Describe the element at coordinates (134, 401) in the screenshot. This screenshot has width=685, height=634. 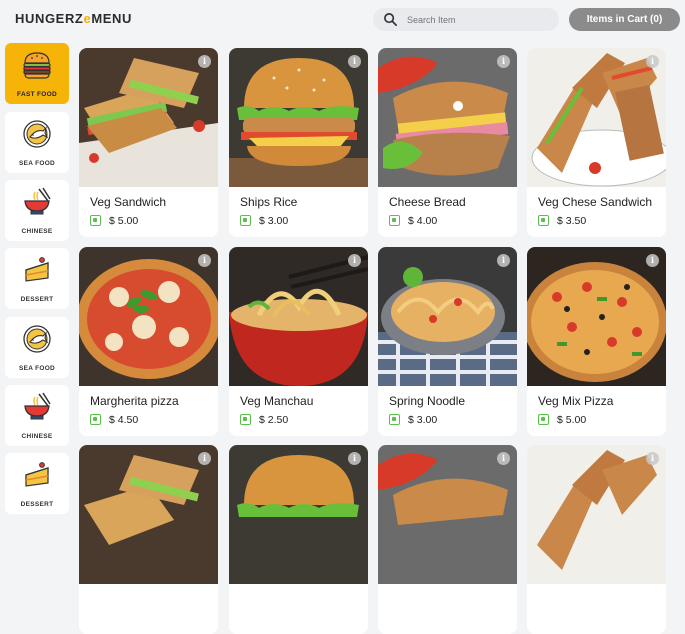
I see `item-name: Margherita pizza` at that location.